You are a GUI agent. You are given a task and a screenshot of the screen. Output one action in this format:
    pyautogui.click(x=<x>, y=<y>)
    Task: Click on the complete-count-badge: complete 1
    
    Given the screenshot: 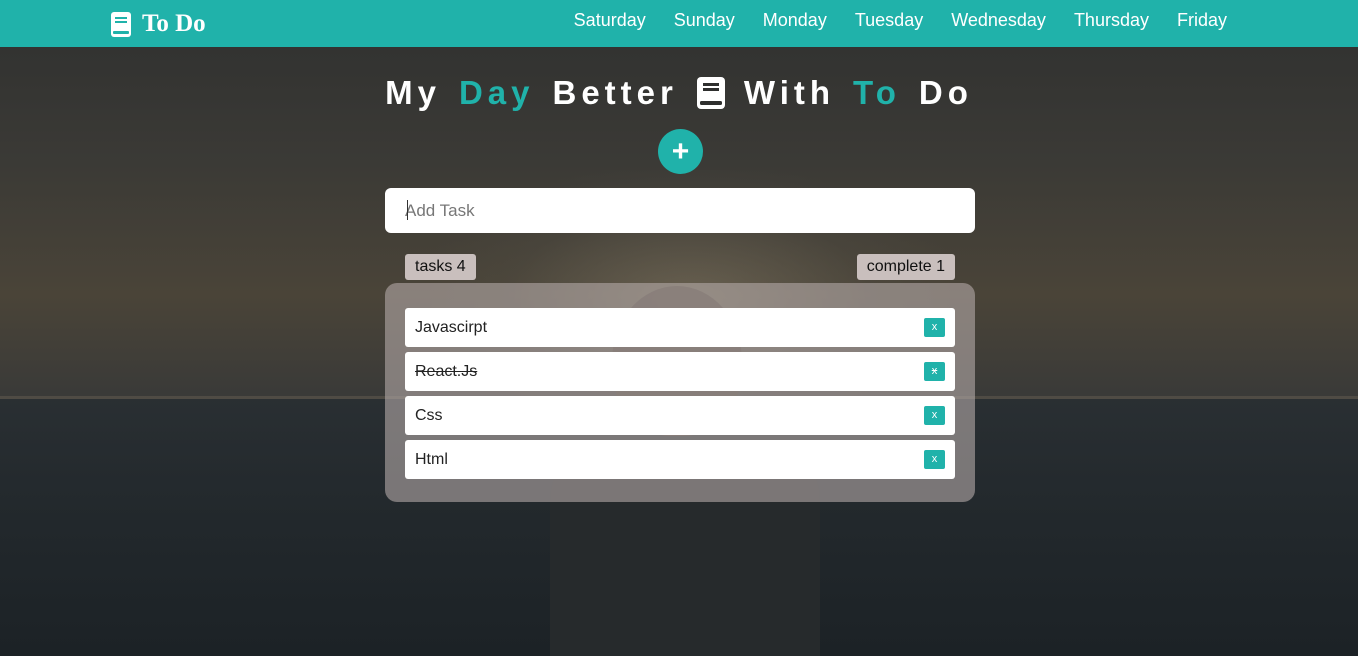 What is the action you would take?
    pyautogui.click(x=905, y=267)
    